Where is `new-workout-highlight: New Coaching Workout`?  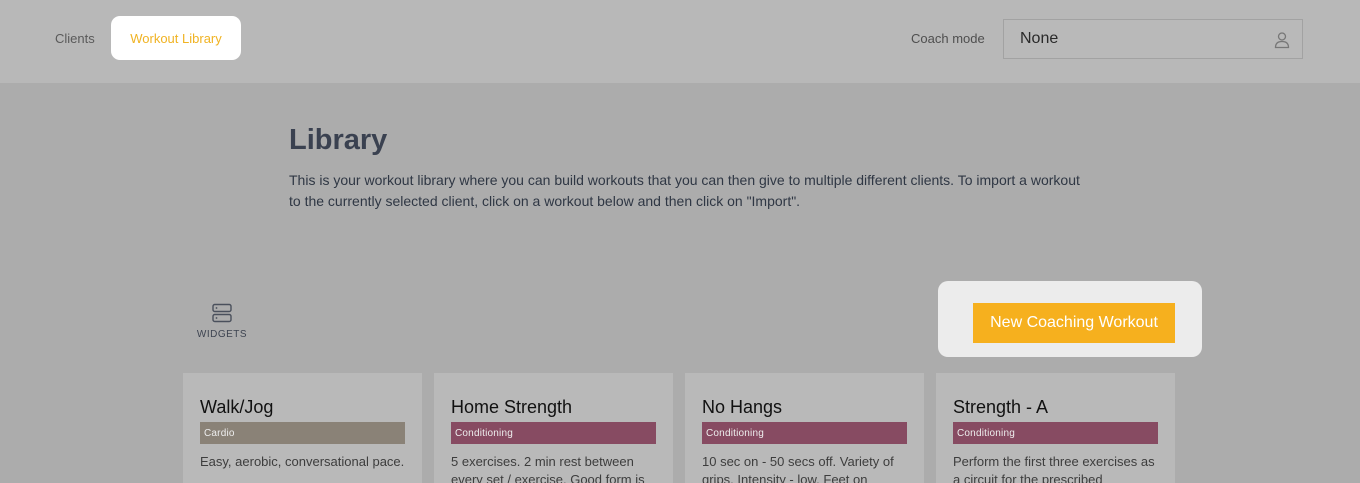
new-workout-highlight: New Coaching Workout is located at coordinates (1070, 319).